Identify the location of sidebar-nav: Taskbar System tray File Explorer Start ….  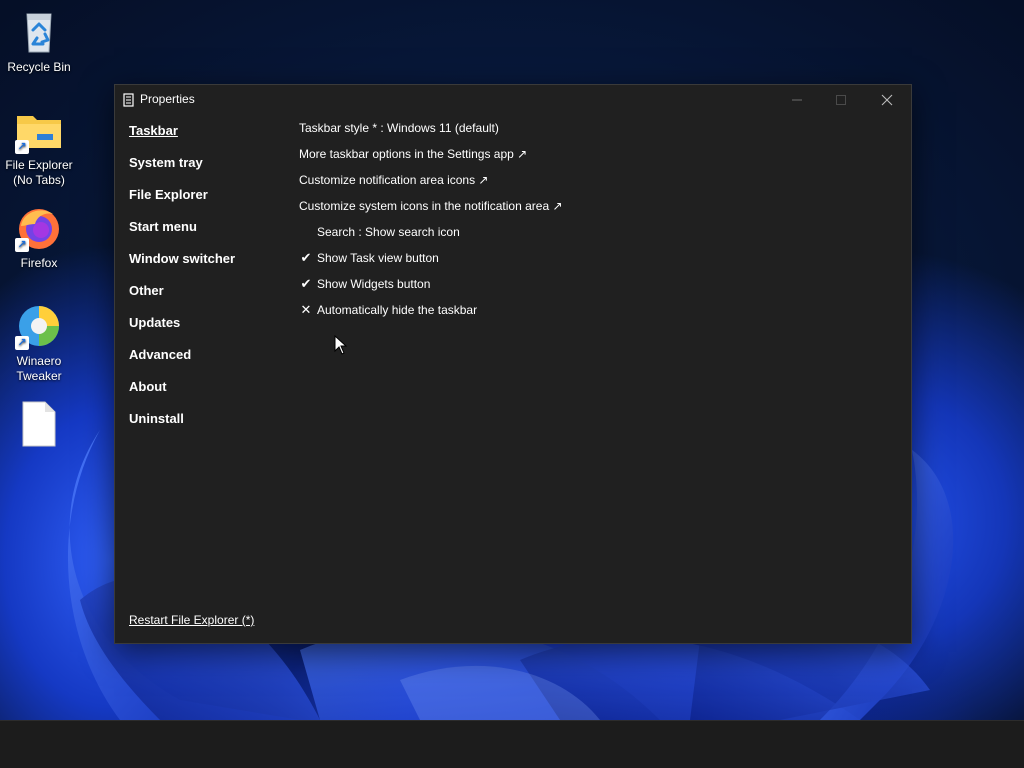
(209, 279).